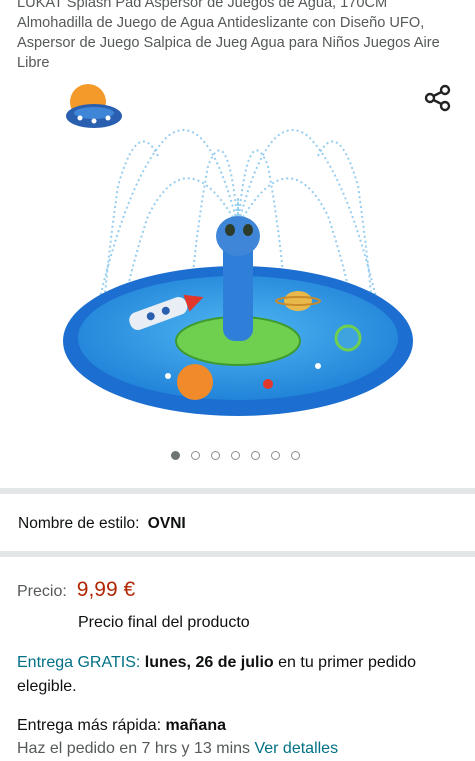 The width and height of the screenshot is (475, 761). What do you see at coordinates (79, 523) in the screenshot?
I see `style-label: Nombre de estilo:` at bounding box center [79, 523].